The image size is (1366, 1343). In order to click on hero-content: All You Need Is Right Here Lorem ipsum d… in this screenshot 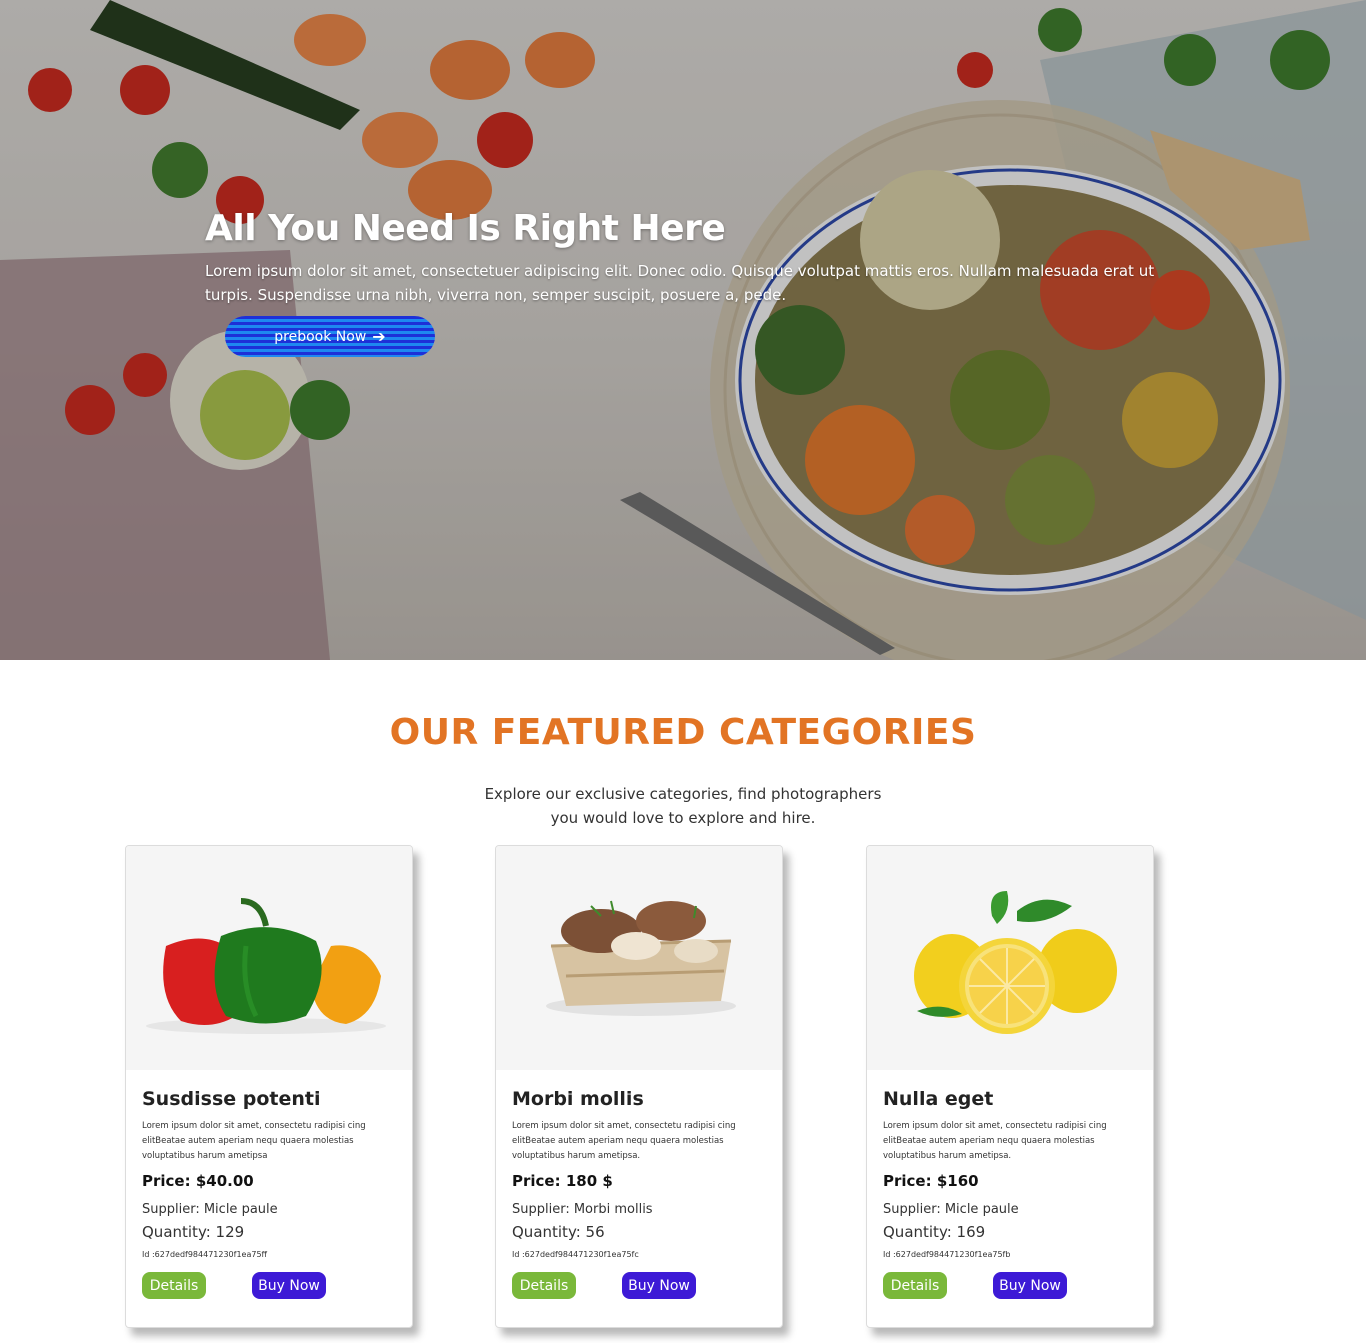, I will do `click(705, 282)`.